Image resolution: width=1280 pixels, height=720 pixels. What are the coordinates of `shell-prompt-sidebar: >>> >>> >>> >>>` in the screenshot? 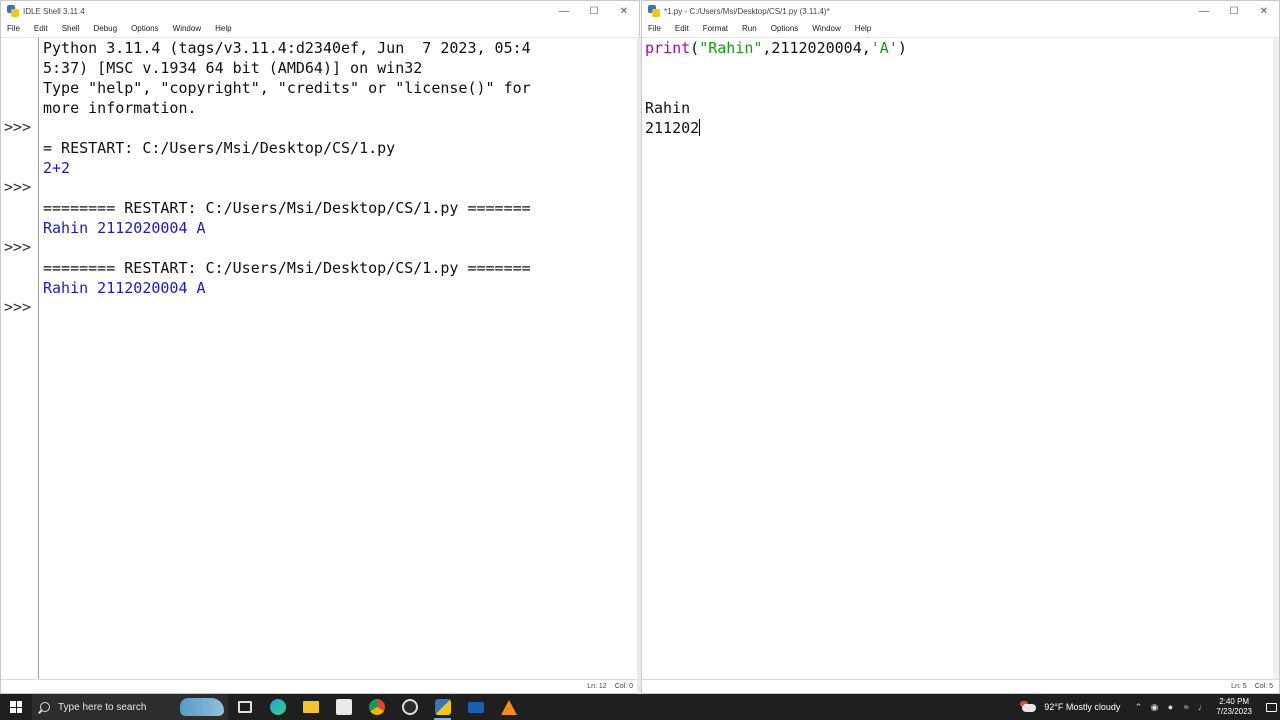 It's located at (20, 358).